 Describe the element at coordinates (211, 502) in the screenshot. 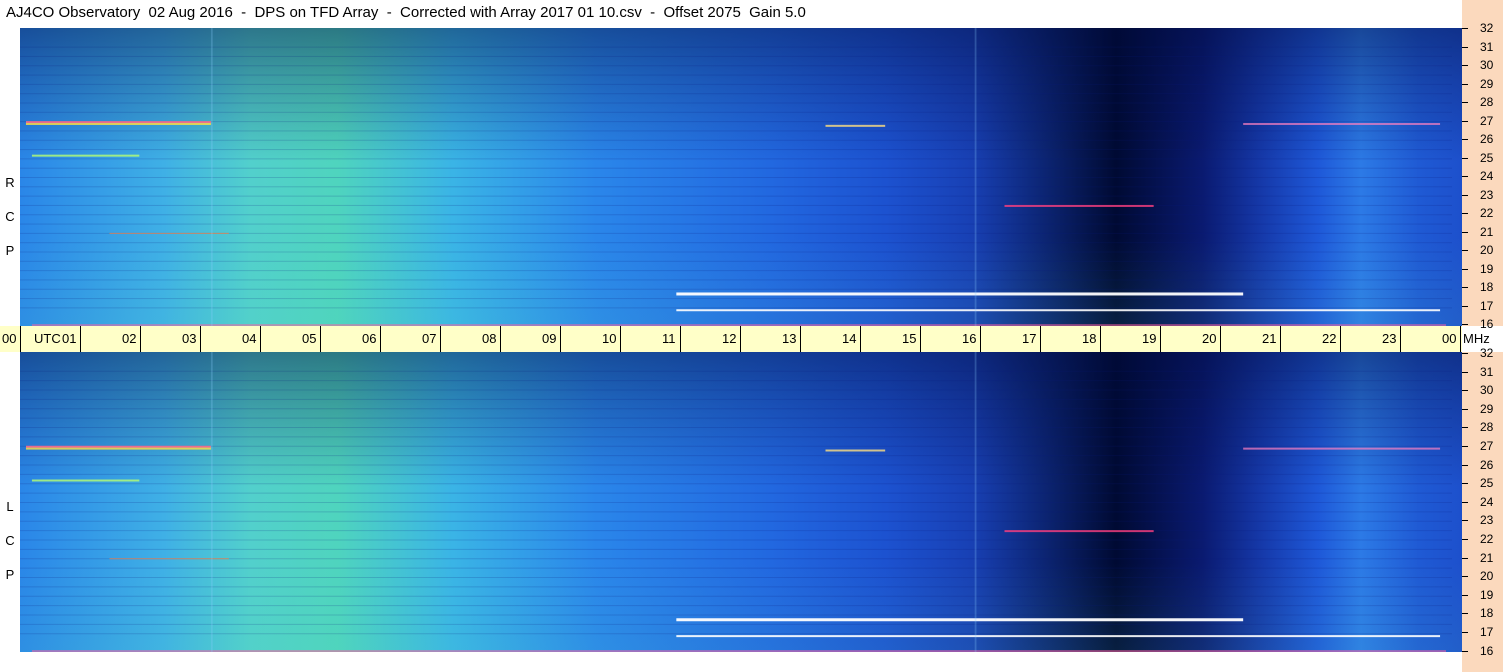

I see `lcp-vline` at that location.